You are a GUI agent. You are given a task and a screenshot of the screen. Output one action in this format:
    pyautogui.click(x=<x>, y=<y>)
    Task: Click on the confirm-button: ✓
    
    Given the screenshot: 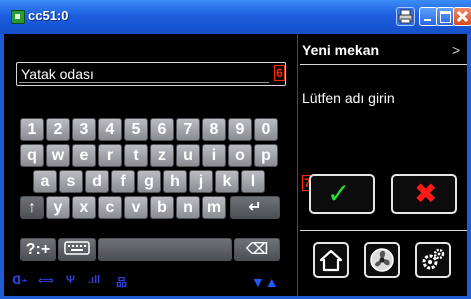 What is the action you would take?
    pyautogui.click(x=342, y=194)
    